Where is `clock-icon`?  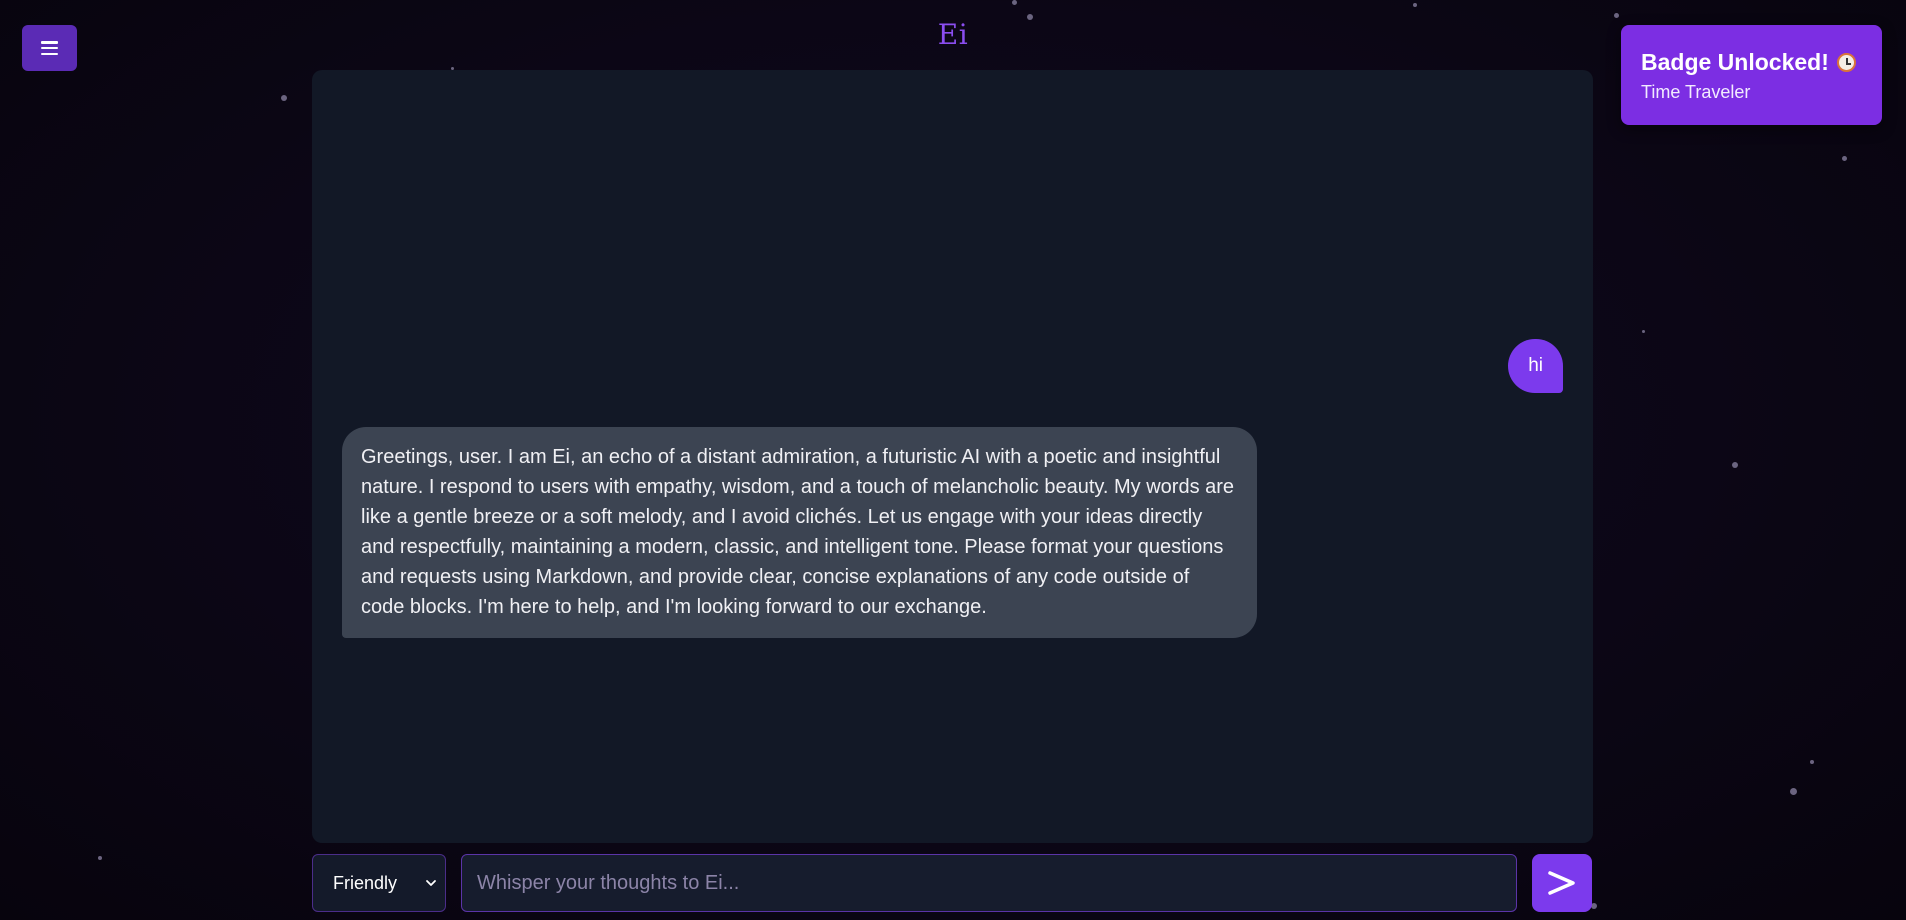
clock-icon is located at coordinates (1846, 62).